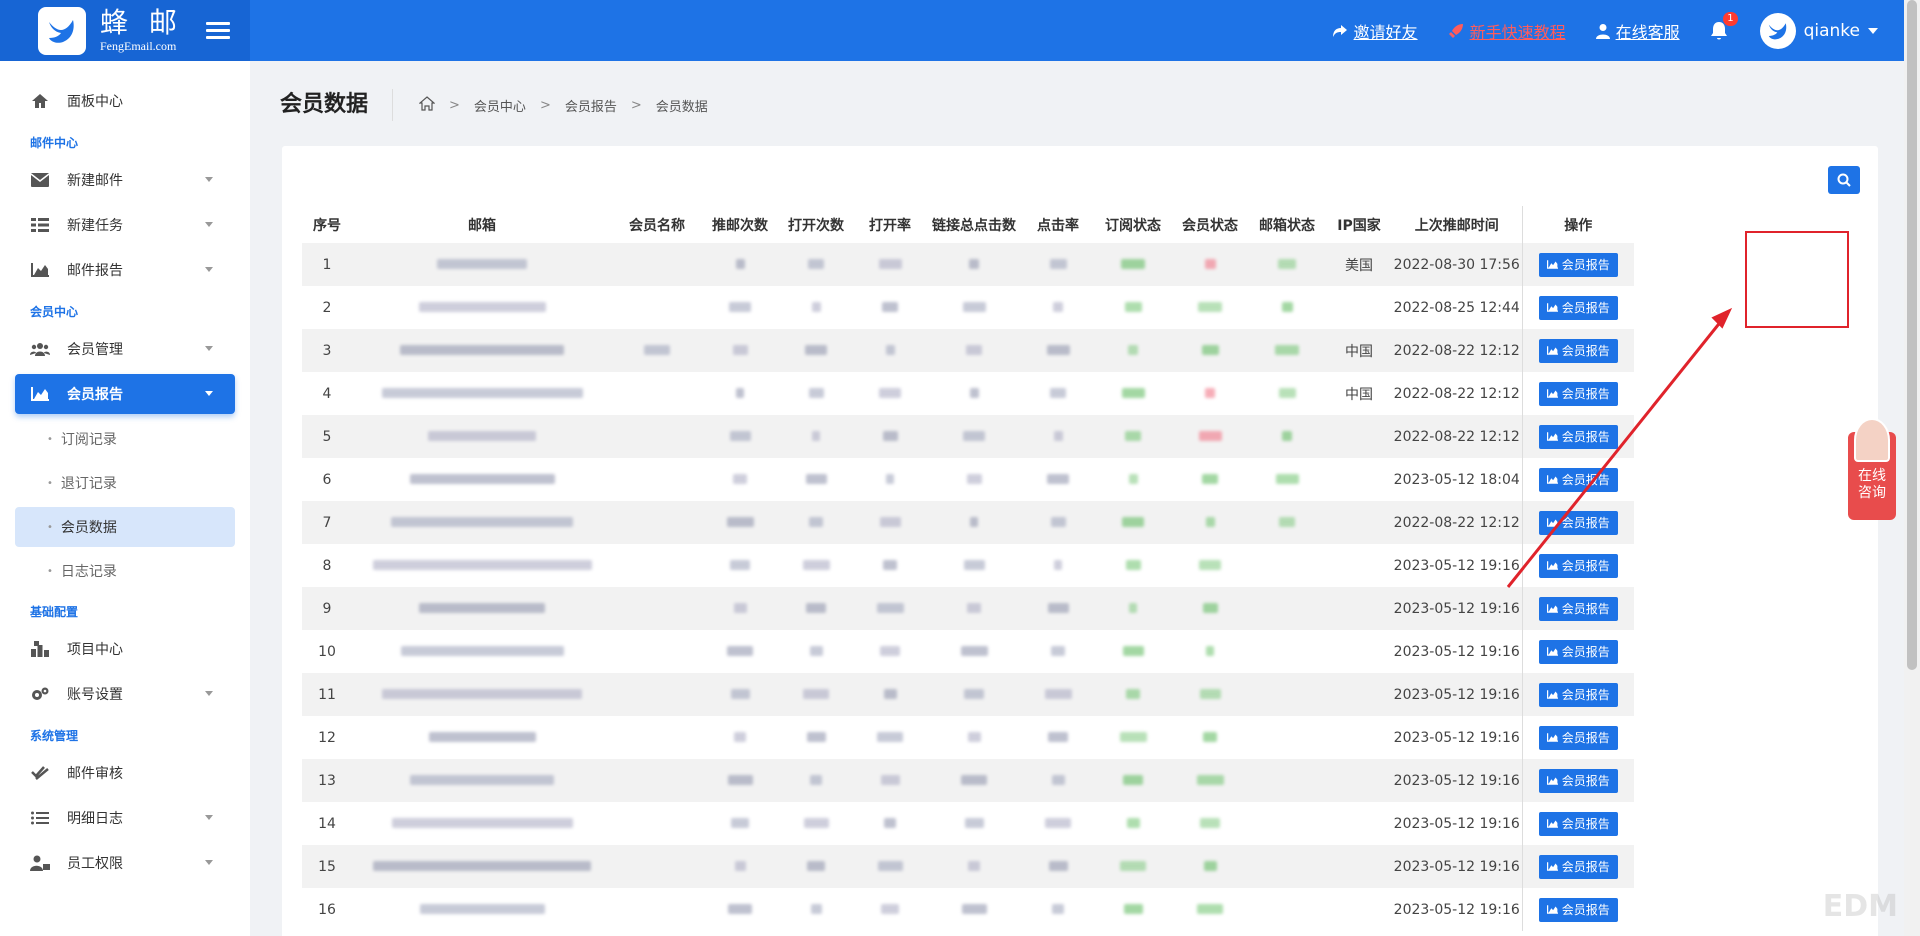  What do you see at coordinates (125, 527) in the screenshot?
I see `sidebar-subitem-member-data: 会员数据` at bounding box center [125, 527].